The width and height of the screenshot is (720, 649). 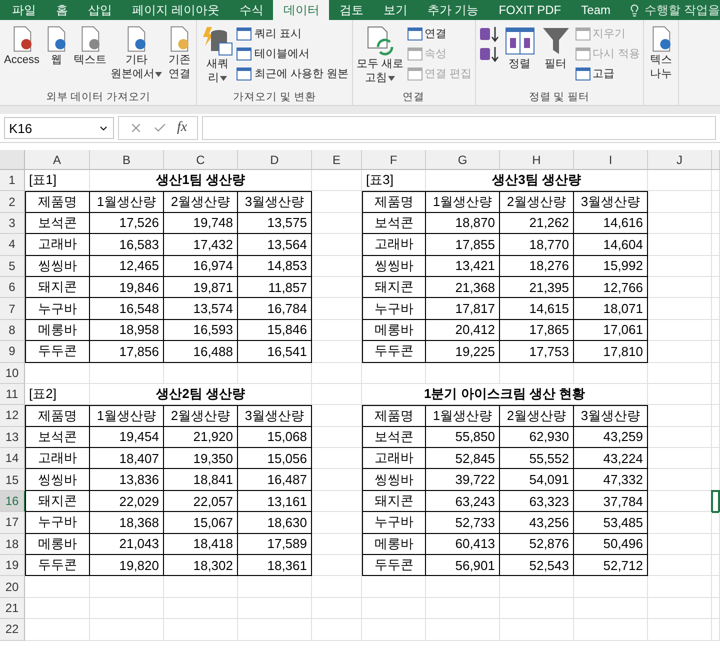 What do you see at coordinates (556, 46) in the screenshot?
I see `ribbon-button: 필터` at bounding box center [556, 46].